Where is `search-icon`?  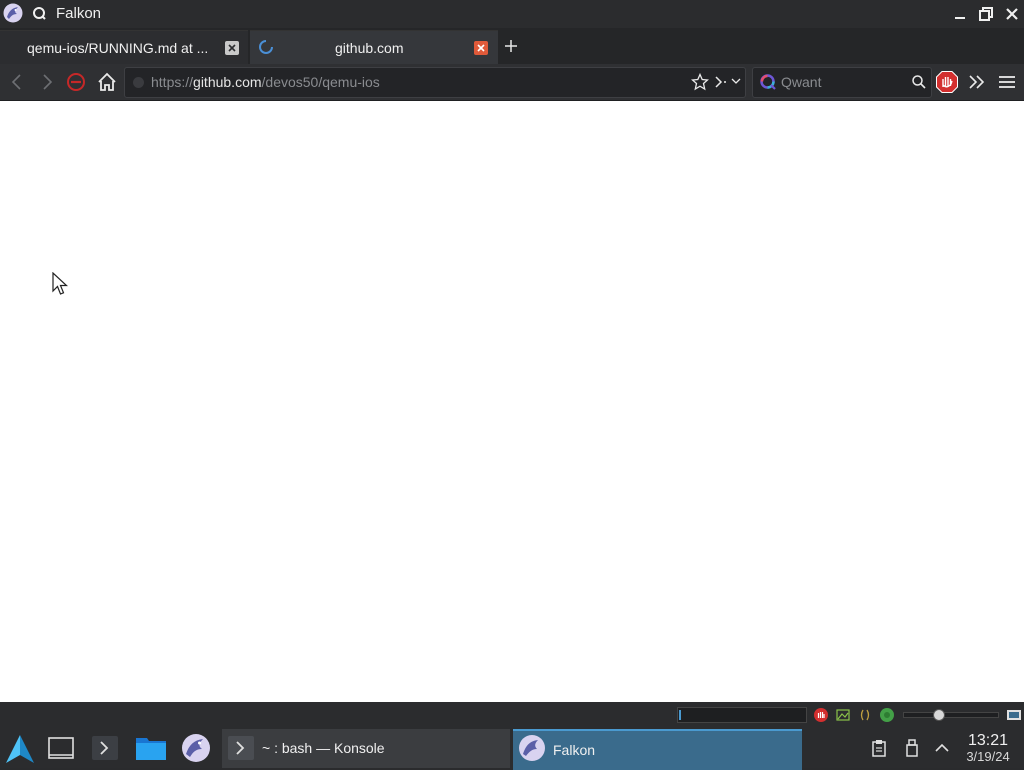 search-icon is located at coordinates (919, 82).